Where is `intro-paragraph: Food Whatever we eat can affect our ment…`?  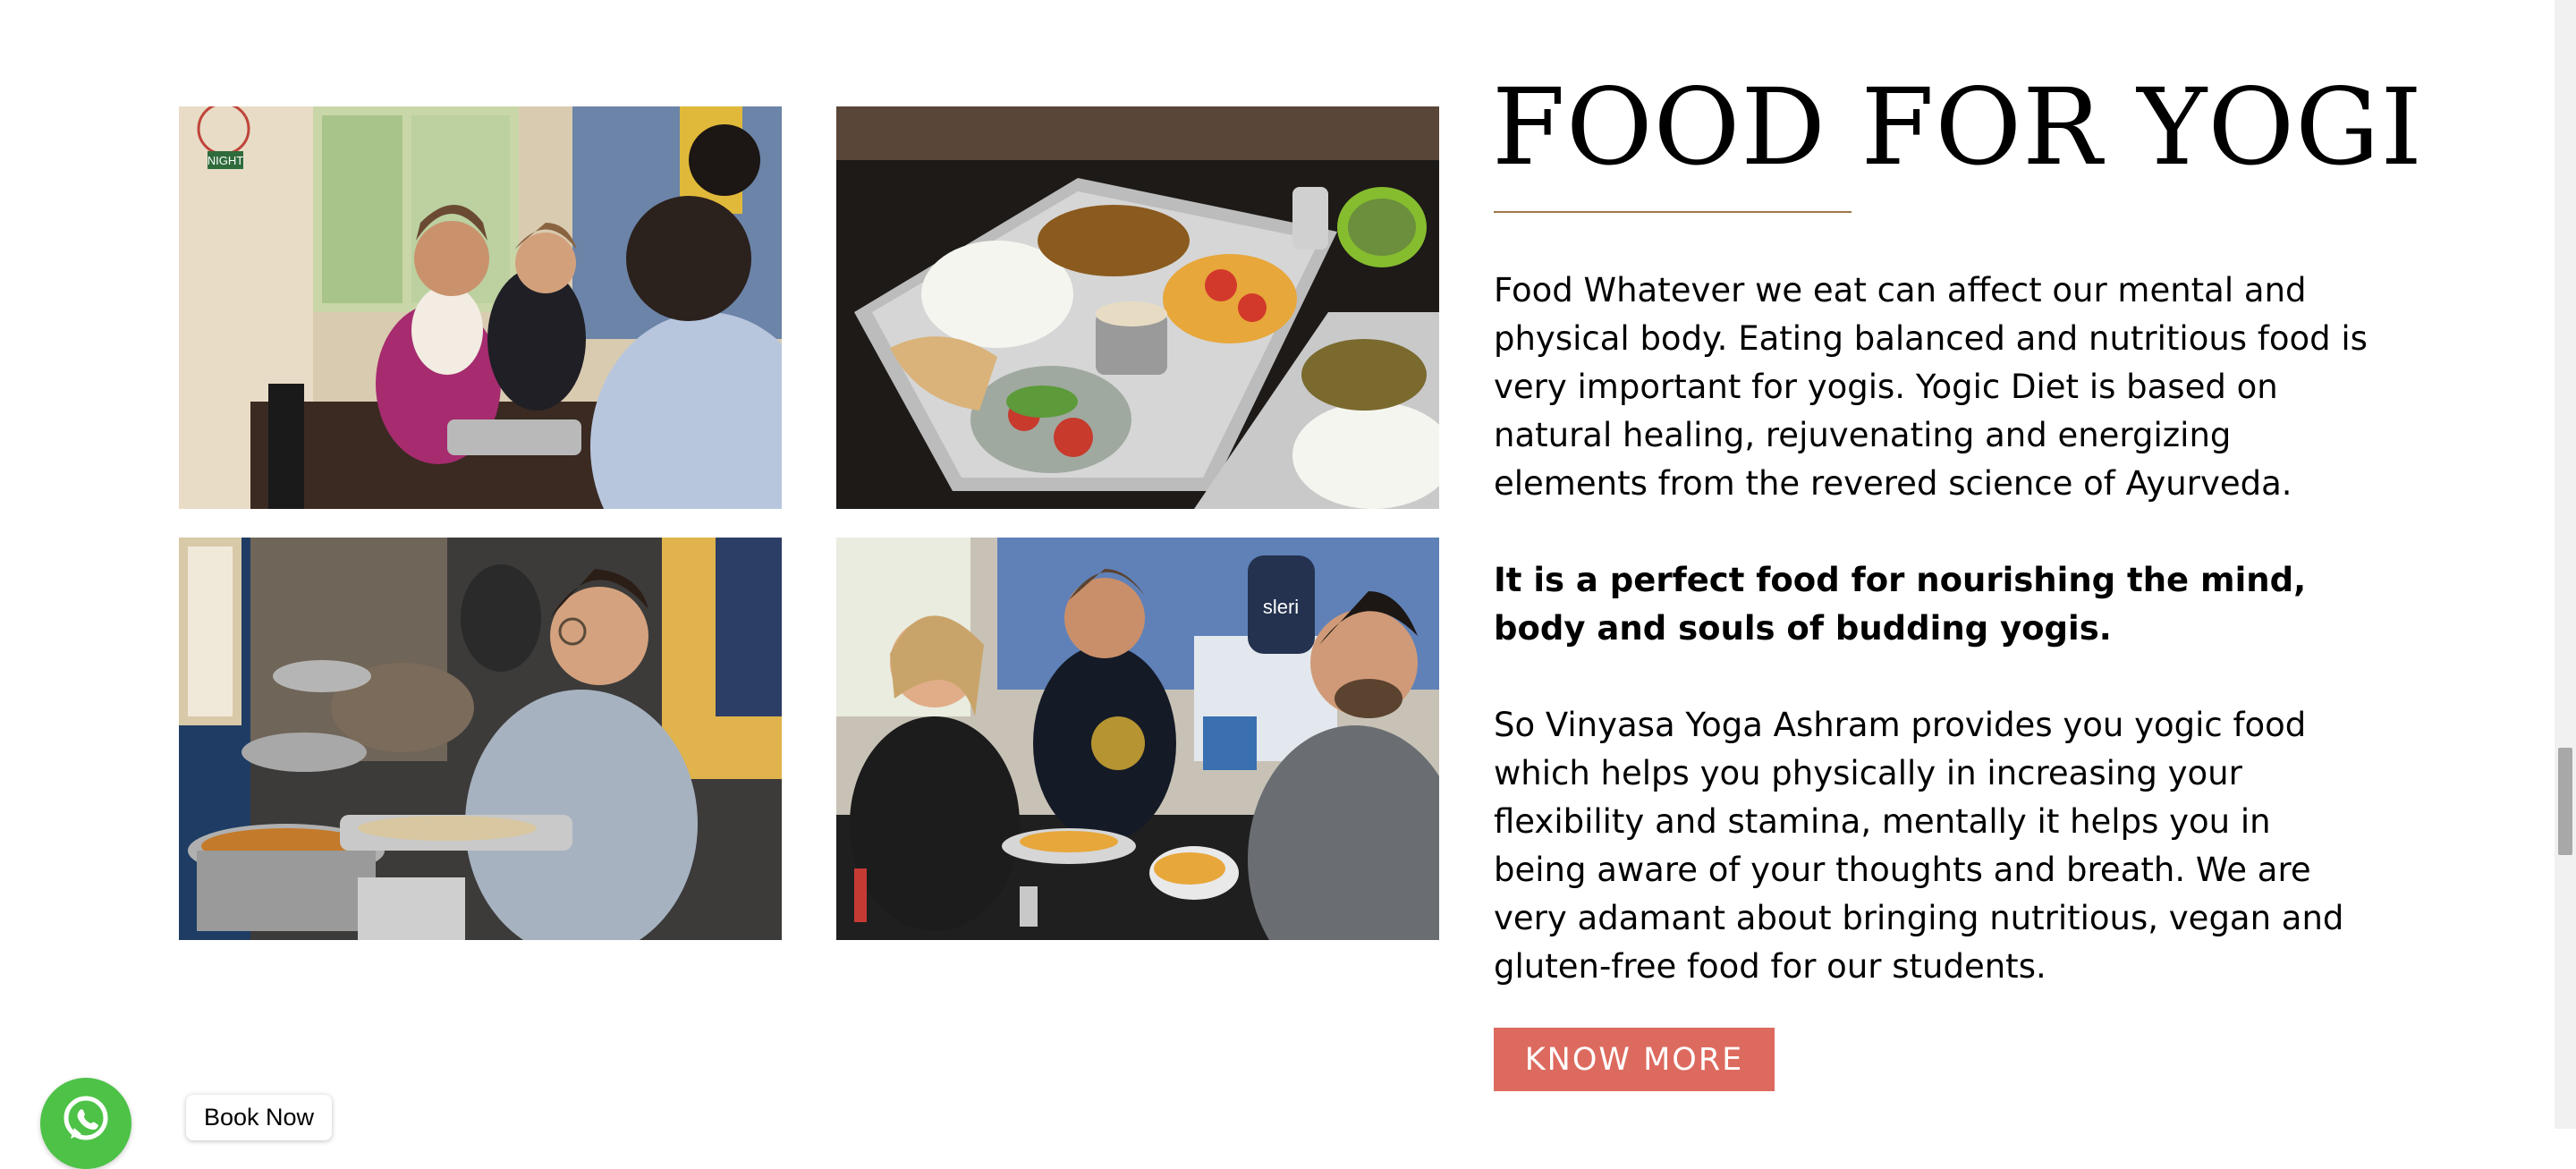
intro-paragraph: Food Whatever we eat can affect our ment… is located at coordinates (1931, 387).